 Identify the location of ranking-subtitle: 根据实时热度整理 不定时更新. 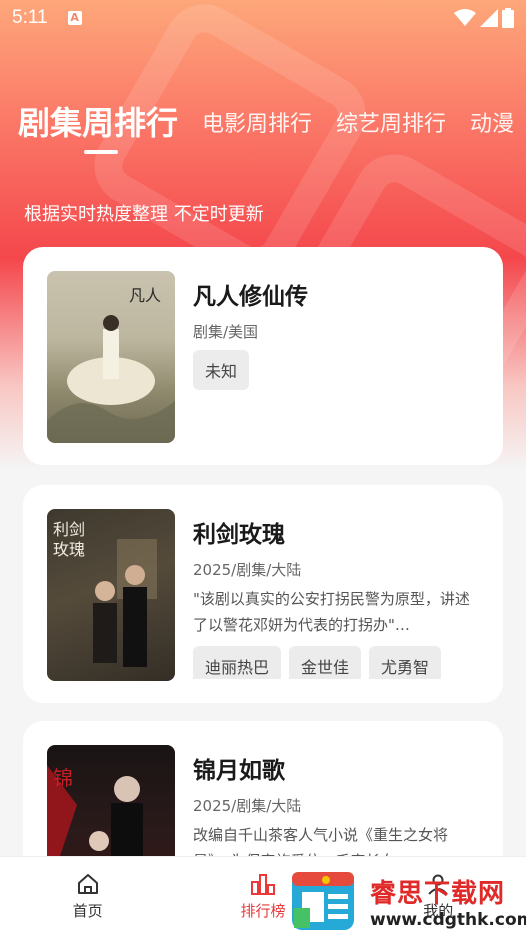
(144, 214).